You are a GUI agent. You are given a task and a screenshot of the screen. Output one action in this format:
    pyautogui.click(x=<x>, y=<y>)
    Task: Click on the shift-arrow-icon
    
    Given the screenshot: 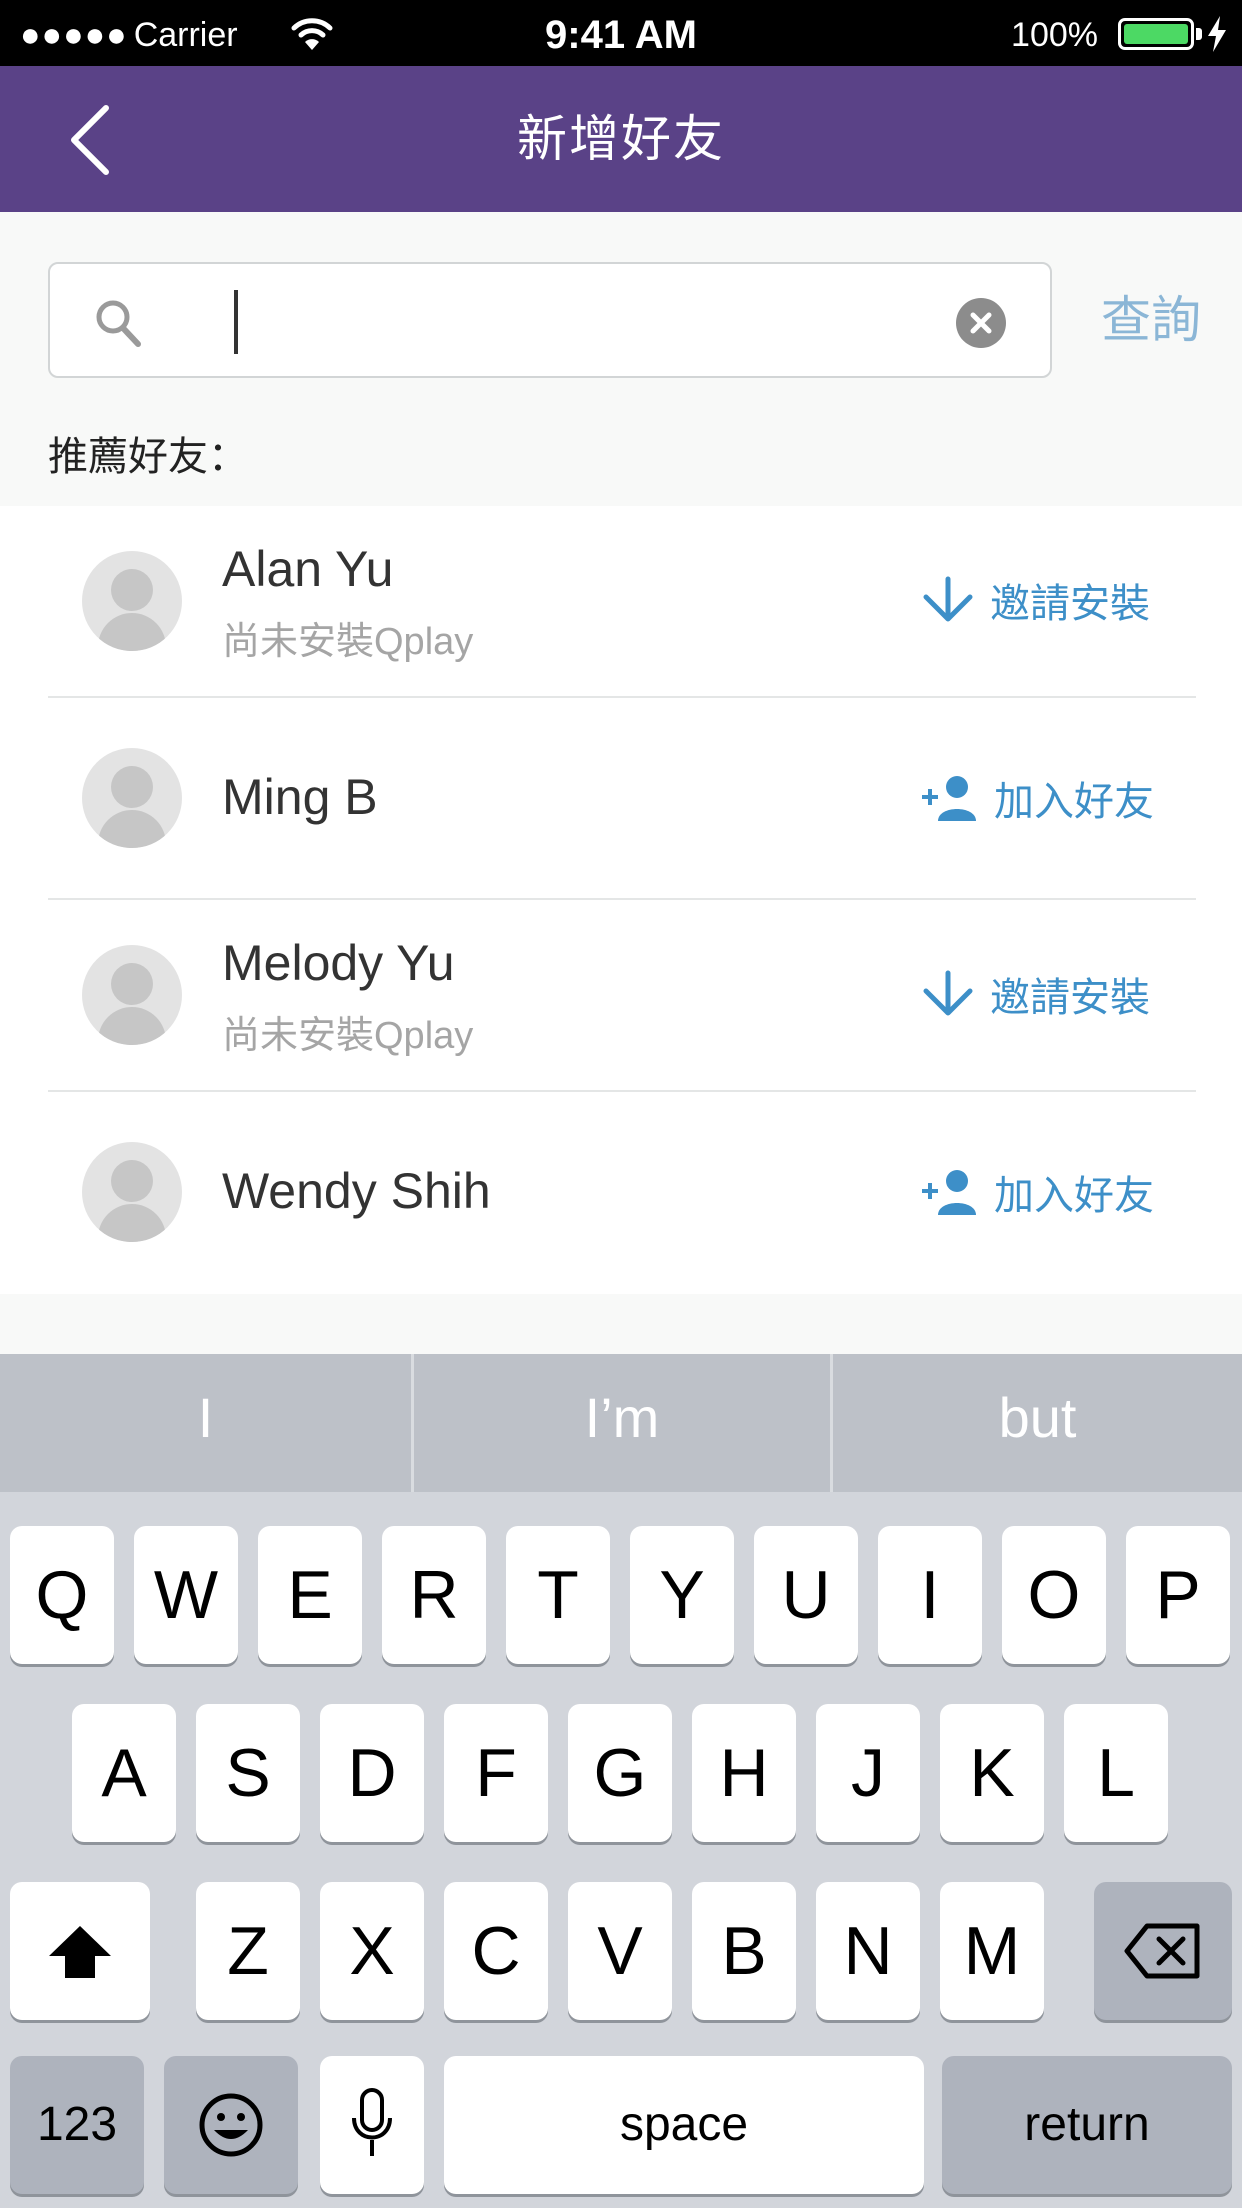 What is the action you would take?
    pyautogui.click(x=80, y=1952)
    